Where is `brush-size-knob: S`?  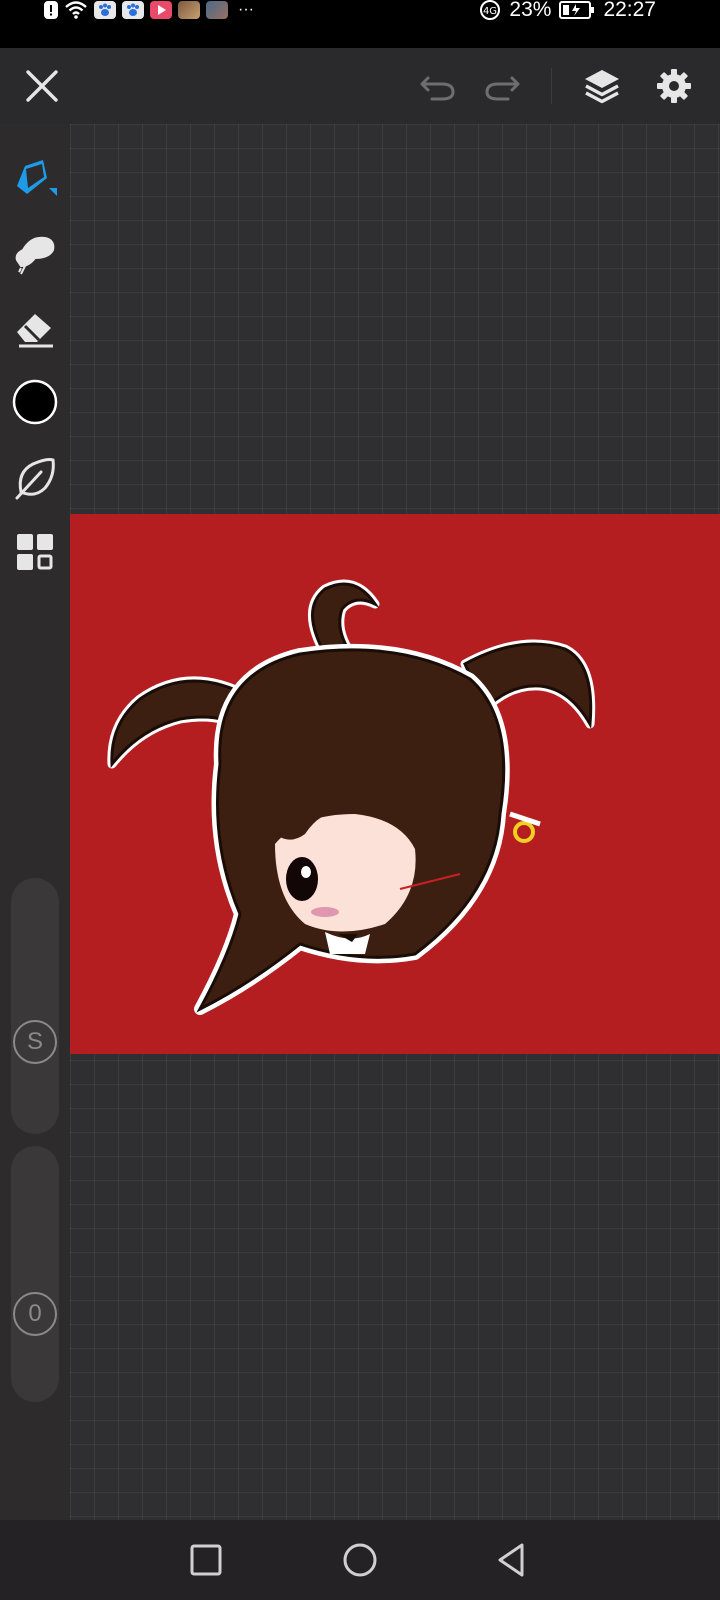
brush-size-knob: S is located at coordinates (35, 1042).